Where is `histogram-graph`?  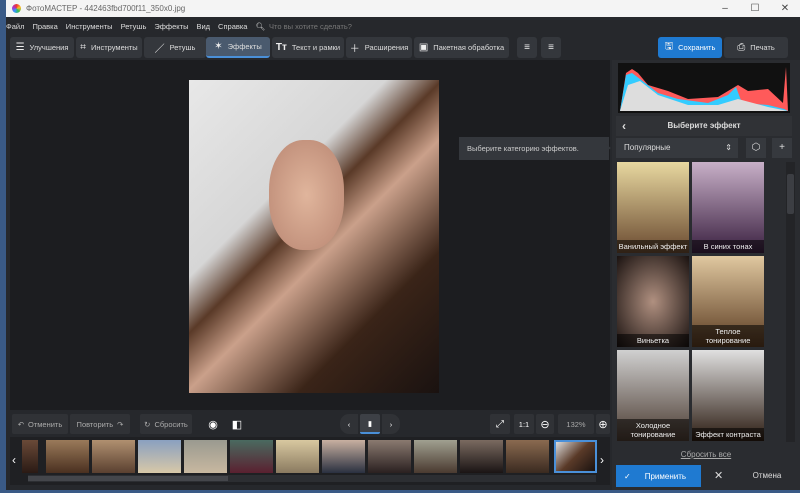
histogram-graph is located at coordinates (704, 89).